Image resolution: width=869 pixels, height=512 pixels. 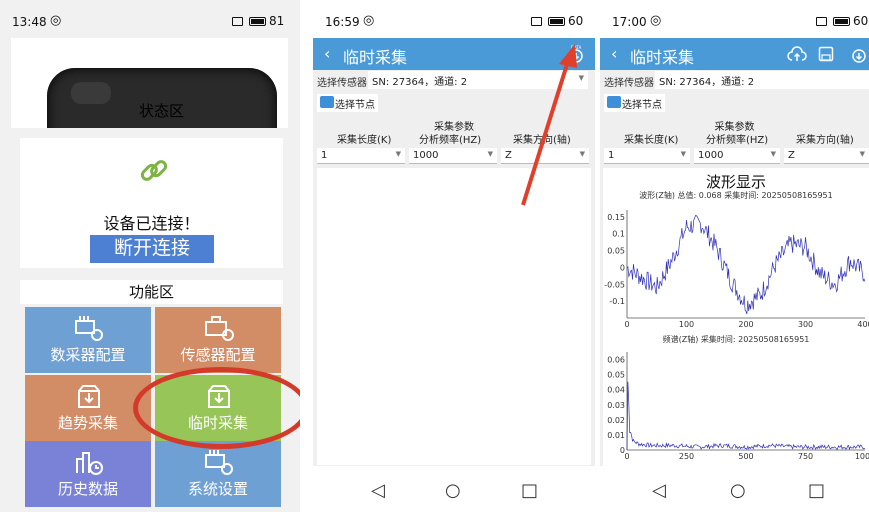 I want to click on sensor-select: SN: 27364，通道: 2, so click(x=762, y=80).